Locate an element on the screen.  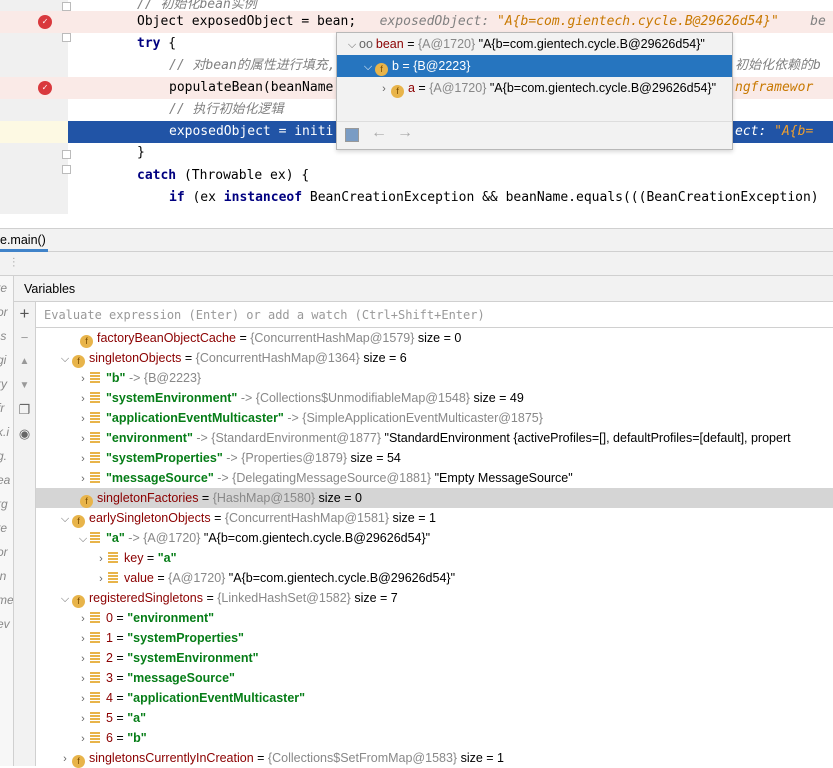
variable-row: › "b" -> {B@2223} is located at coordinates (434, 378).